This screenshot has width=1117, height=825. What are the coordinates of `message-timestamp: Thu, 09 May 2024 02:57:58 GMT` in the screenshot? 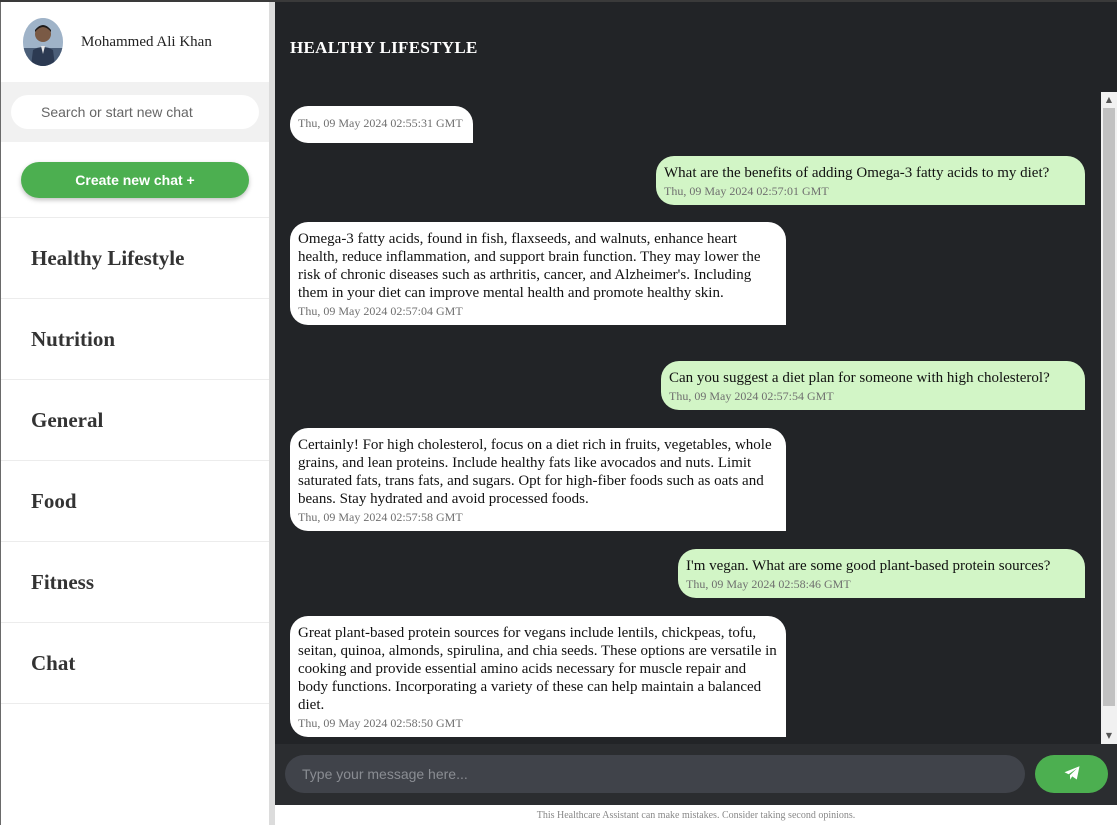 It's located at (380, 517).